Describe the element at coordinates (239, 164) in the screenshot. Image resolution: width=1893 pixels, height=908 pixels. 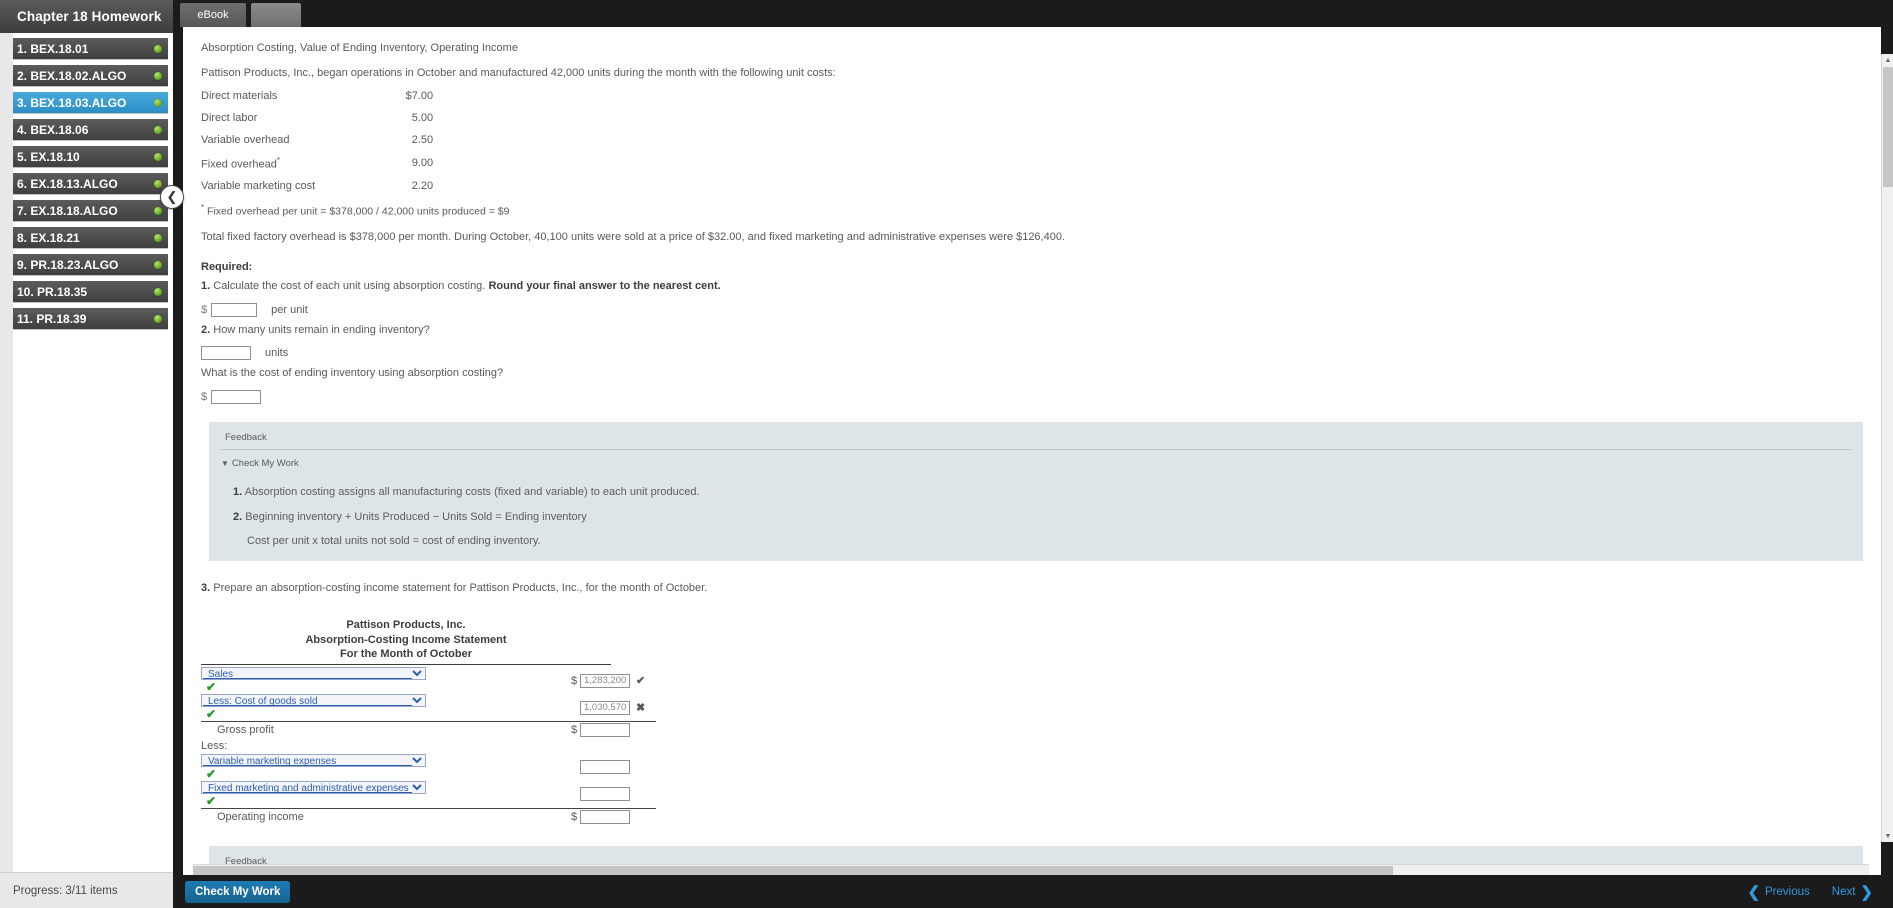
I see `cost-label-text: Fixed overhead` at that location.